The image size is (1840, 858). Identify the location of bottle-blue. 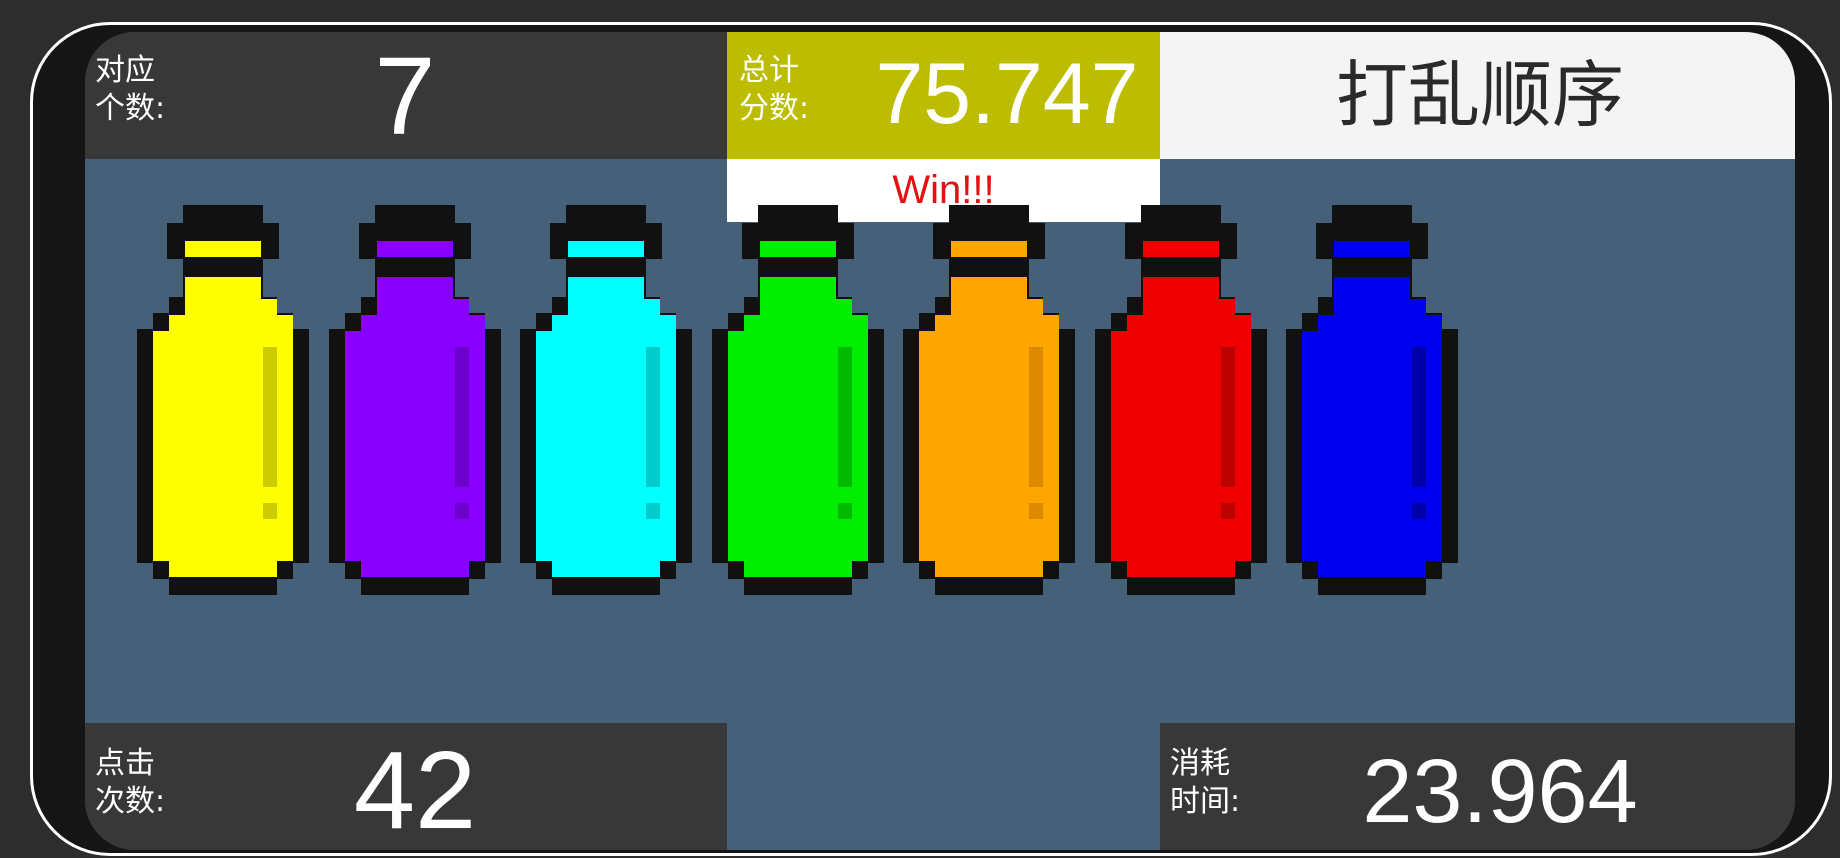
(1373, 401).